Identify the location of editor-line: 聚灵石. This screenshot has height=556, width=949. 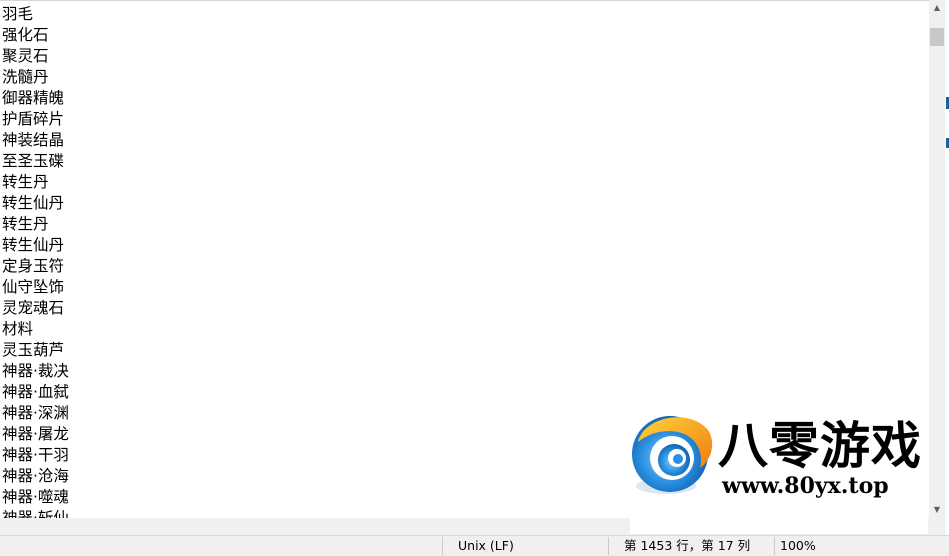
(35, 56).